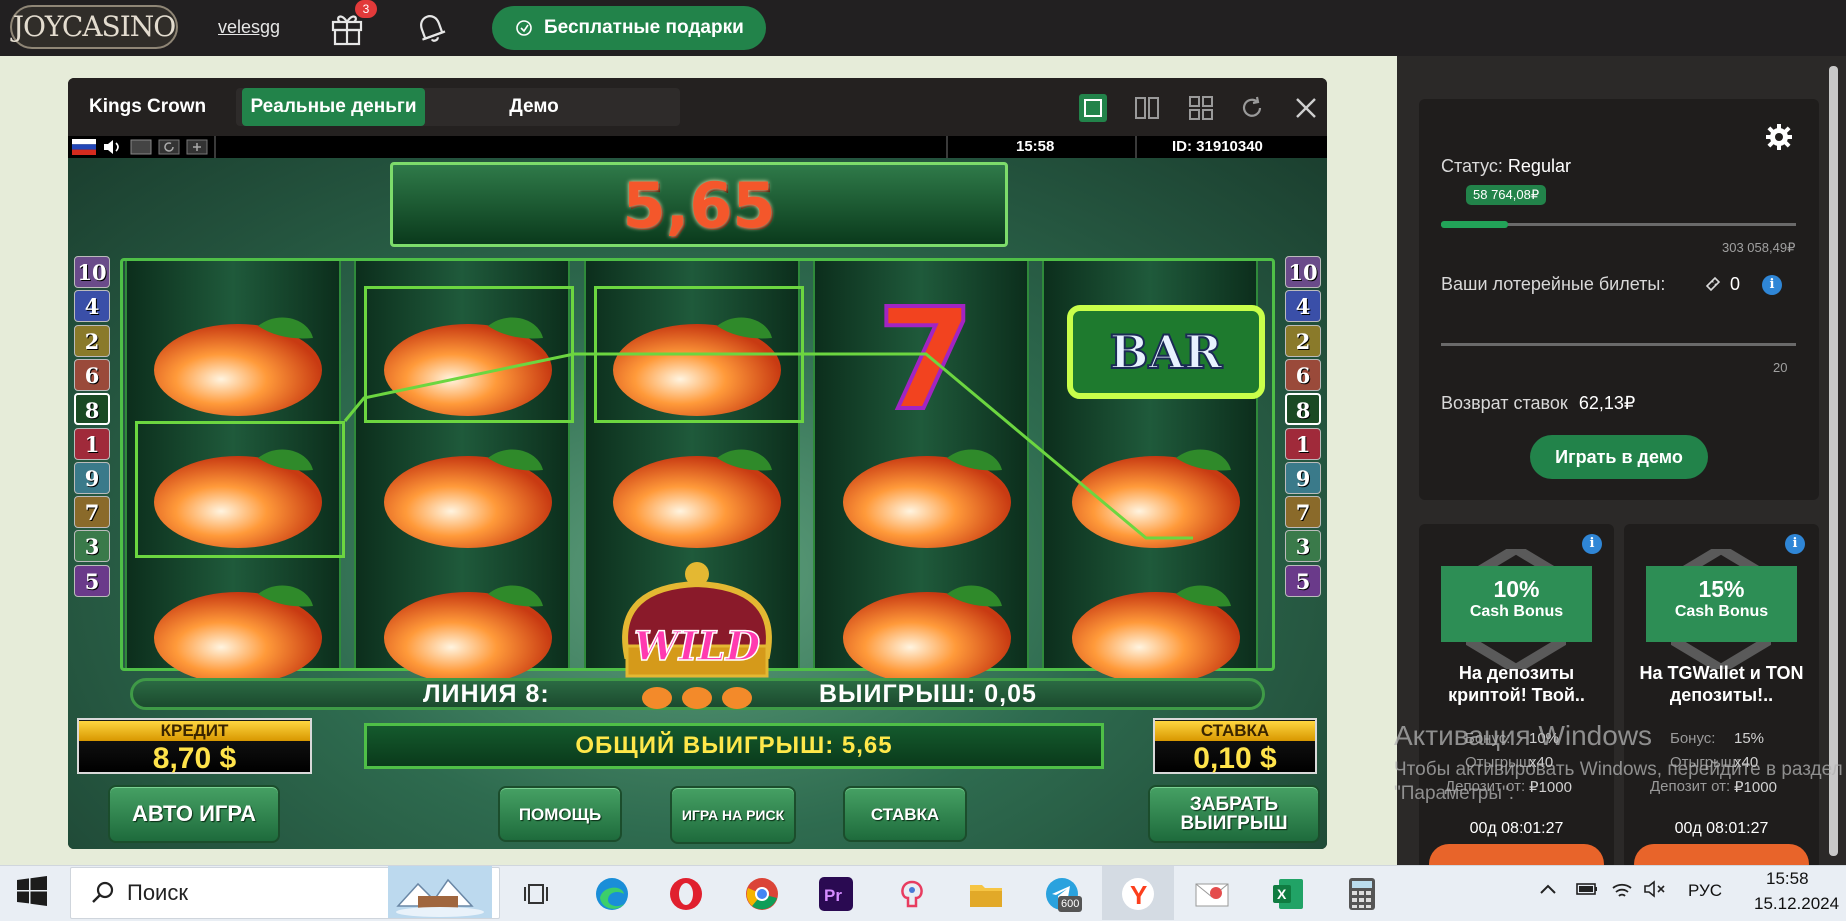 Image resolution: width=1846 pixels, height=921 pixels. Describe the element at coordinates (486, 694) in the screenshot. I see `line-label: ЛИНИЯ 8:` at that location.